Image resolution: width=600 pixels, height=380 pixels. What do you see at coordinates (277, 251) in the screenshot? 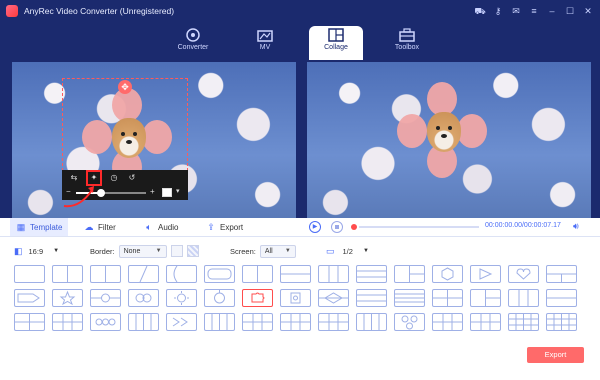
I see `screen-select: All ▼` at bounding box center [277, 251].